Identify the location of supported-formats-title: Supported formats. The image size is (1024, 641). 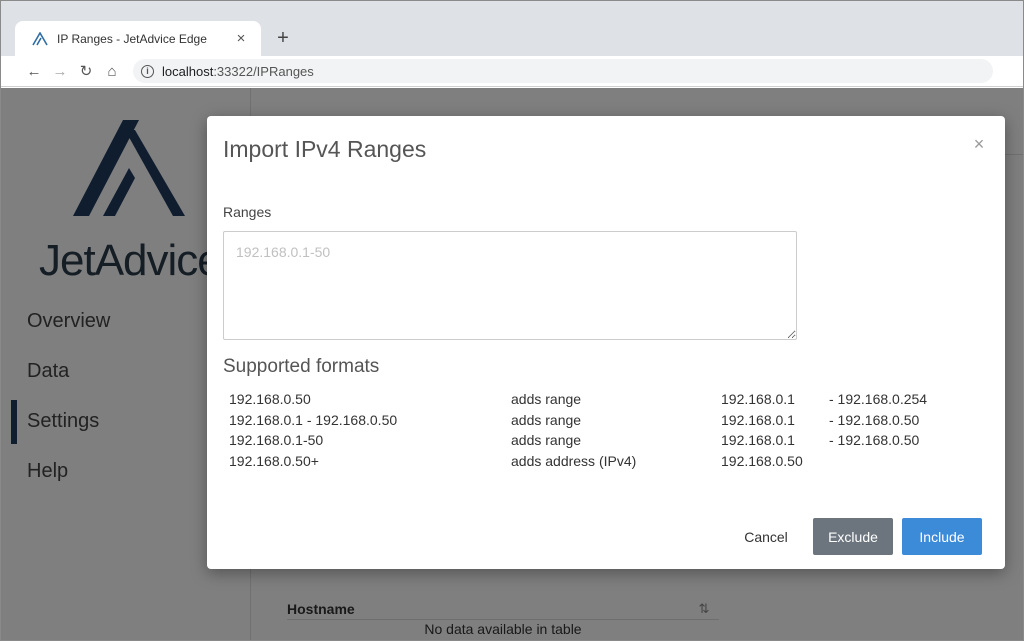
(301, 366).